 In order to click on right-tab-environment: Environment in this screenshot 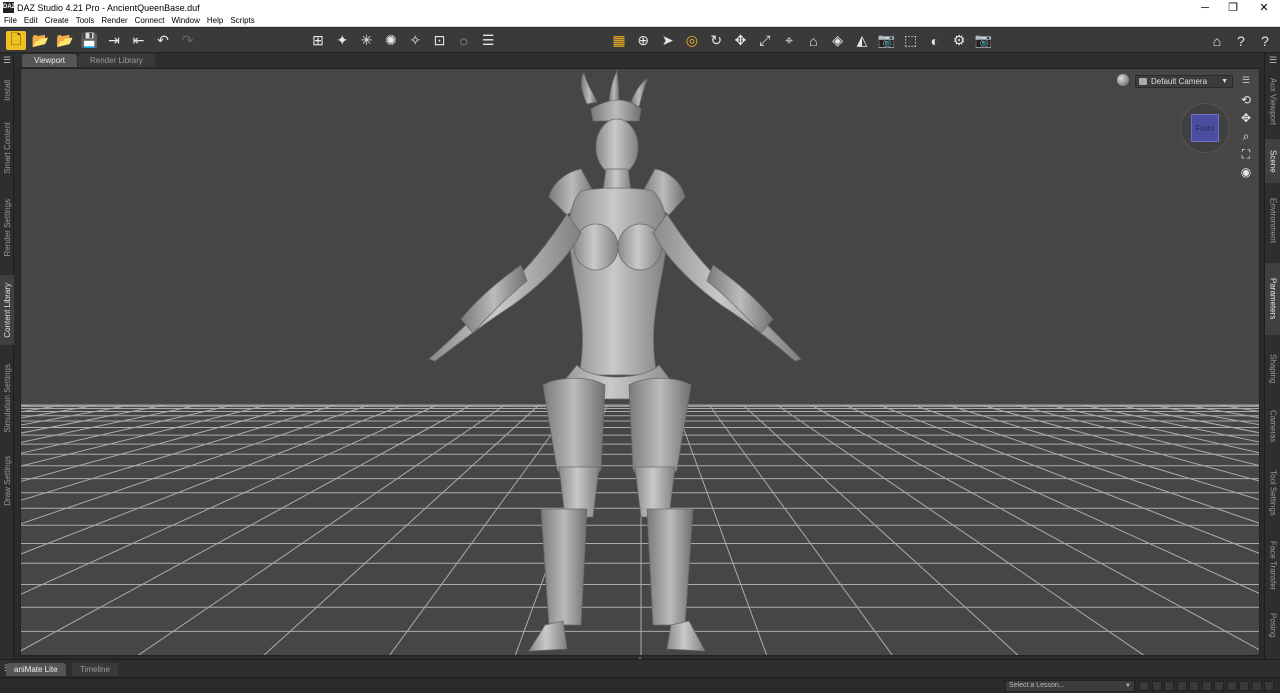, I will do `click(1272, 220)`.